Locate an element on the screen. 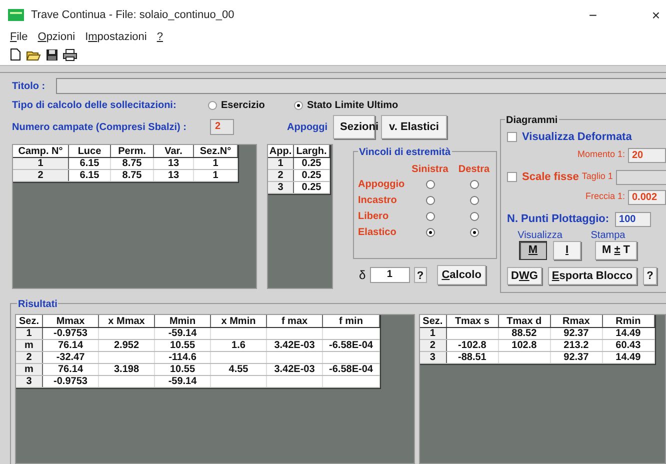 This screenshot has width=666, height=464. menu-item: File is located at coordinates (19, 37).